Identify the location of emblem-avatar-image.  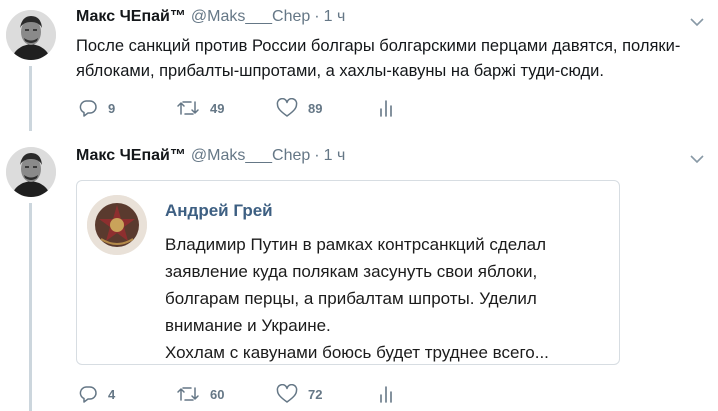
(117, 225).